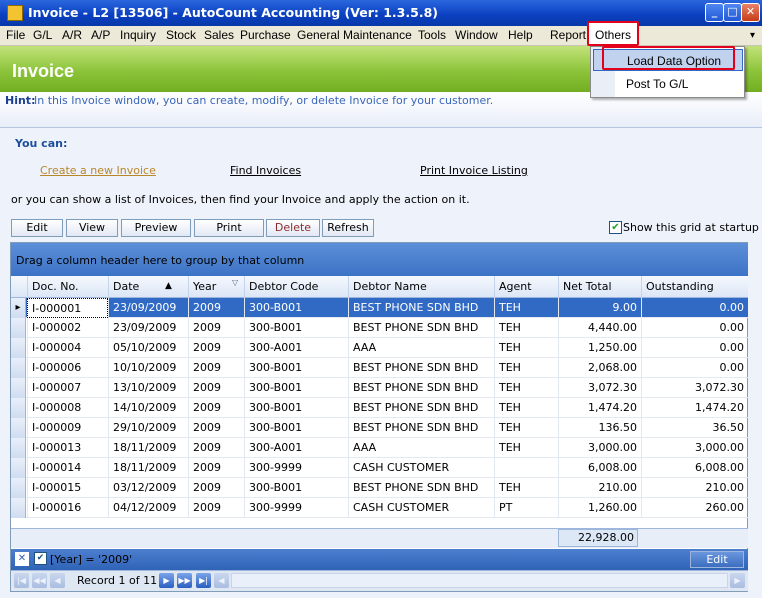 This screenshot has height=598, width=762. What do you see at coordinates (568, 36) in the screenshot?
I see `menu-report: Report` at bounding box center [568, 36].